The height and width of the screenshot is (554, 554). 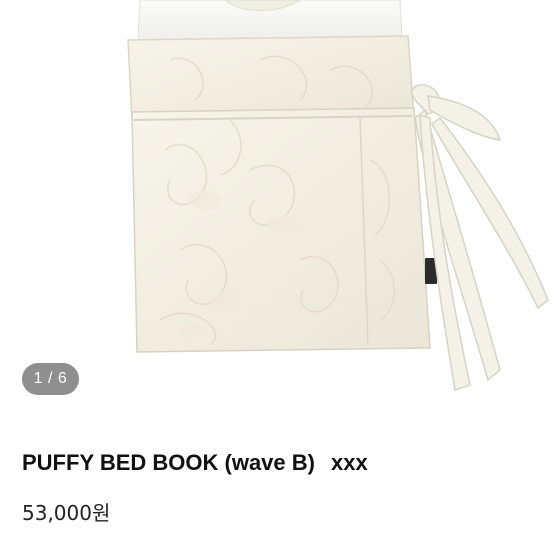 I want to click on brand-tag: xxx, so click(x=349, y=462).